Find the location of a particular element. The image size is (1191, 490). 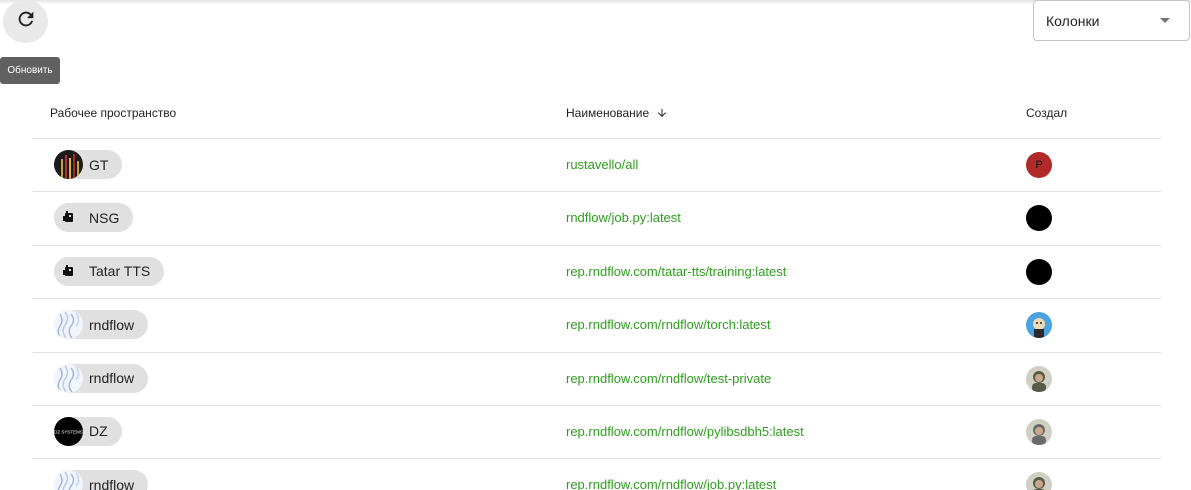

creator-initial: P is located at coordinates (1039, 165).